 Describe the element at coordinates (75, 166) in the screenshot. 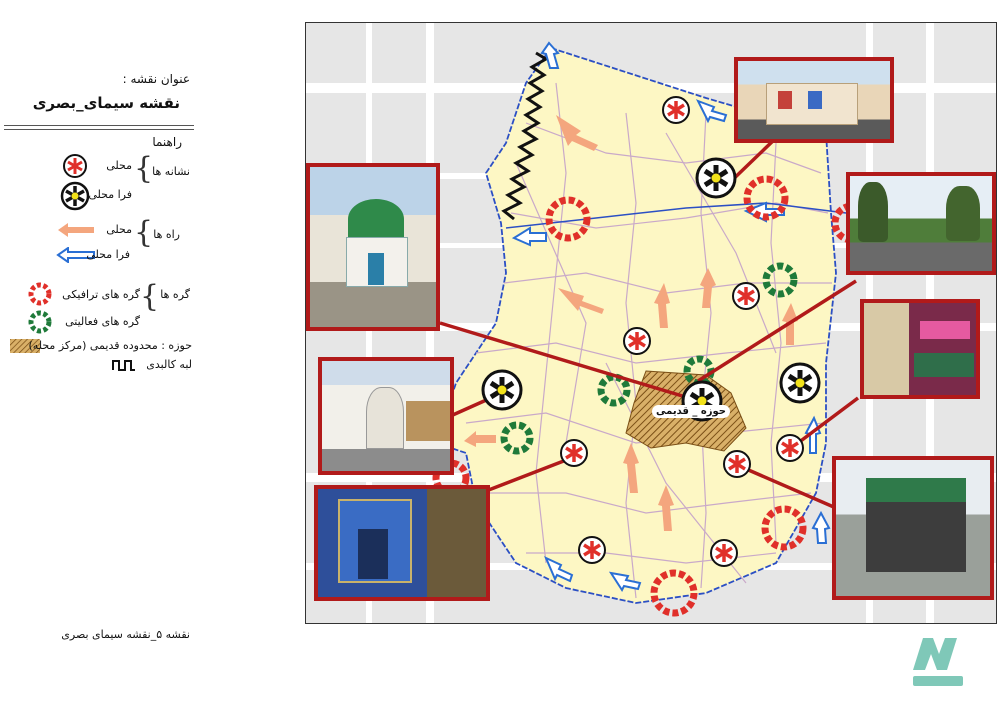

I see `local-landmark-icon` at that location.